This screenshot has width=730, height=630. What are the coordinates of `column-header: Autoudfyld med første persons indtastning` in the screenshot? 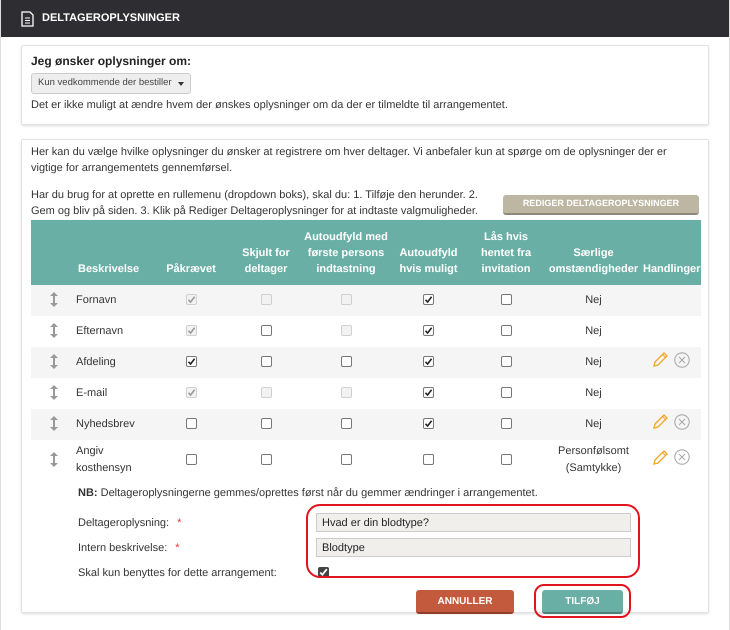 It's located at (346, 253).